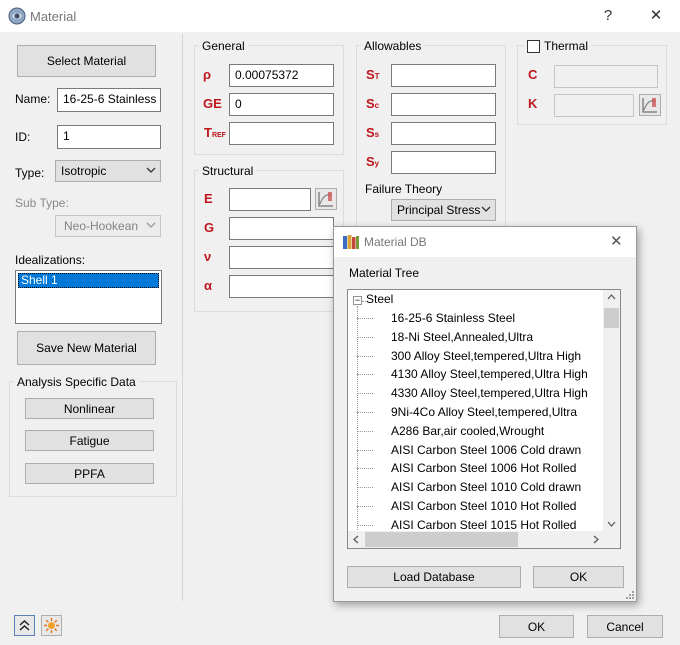 This screenshot has width=680, height=645. I want to click on help-button: ?, so click(608, 16).